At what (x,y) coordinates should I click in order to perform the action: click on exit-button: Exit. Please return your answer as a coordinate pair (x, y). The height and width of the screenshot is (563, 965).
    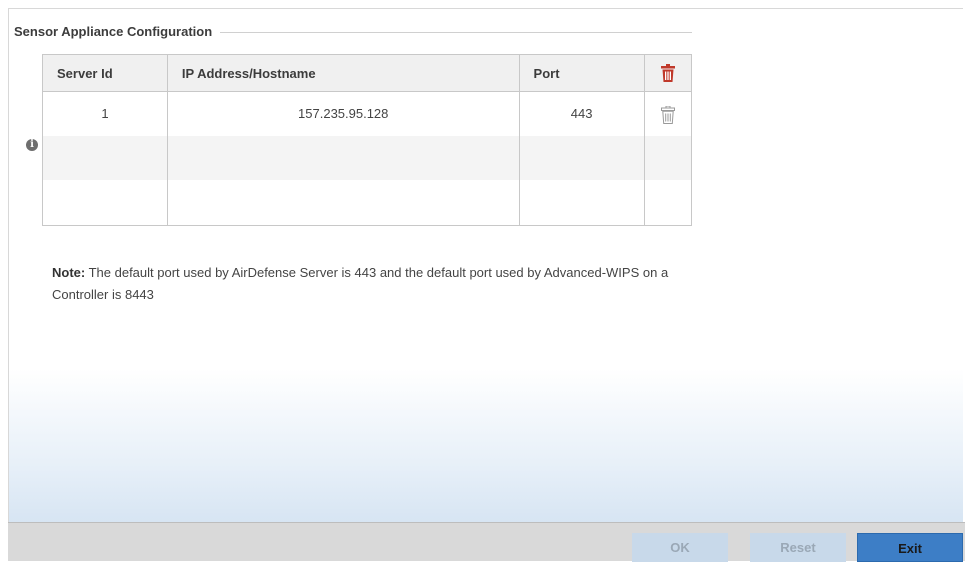
    Looking at the image, I should click on (910, 547).